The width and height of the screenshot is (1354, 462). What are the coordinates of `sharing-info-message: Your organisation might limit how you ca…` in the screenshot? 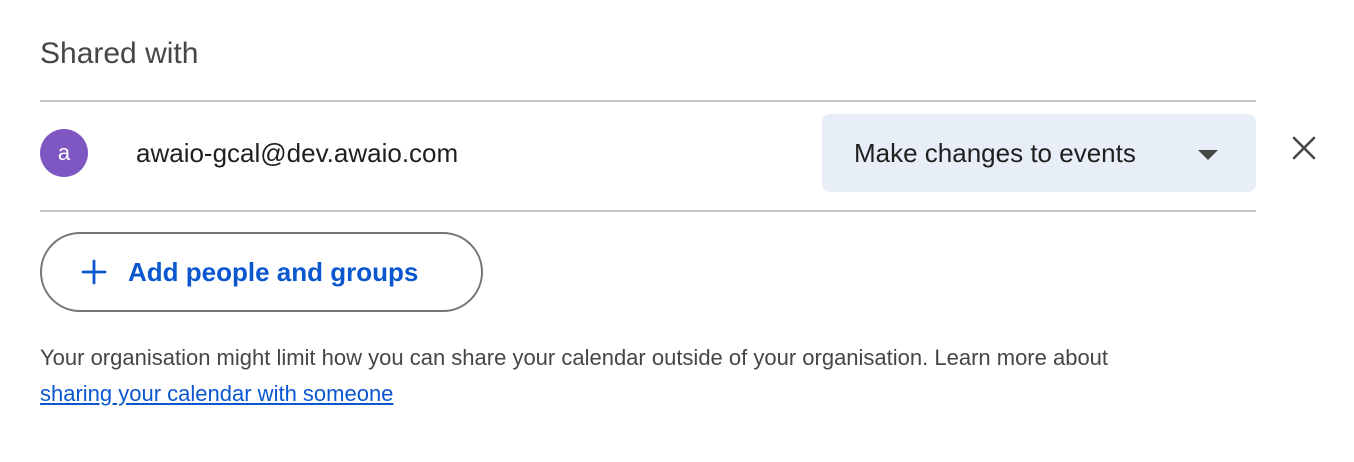 It's located at (574, 357).